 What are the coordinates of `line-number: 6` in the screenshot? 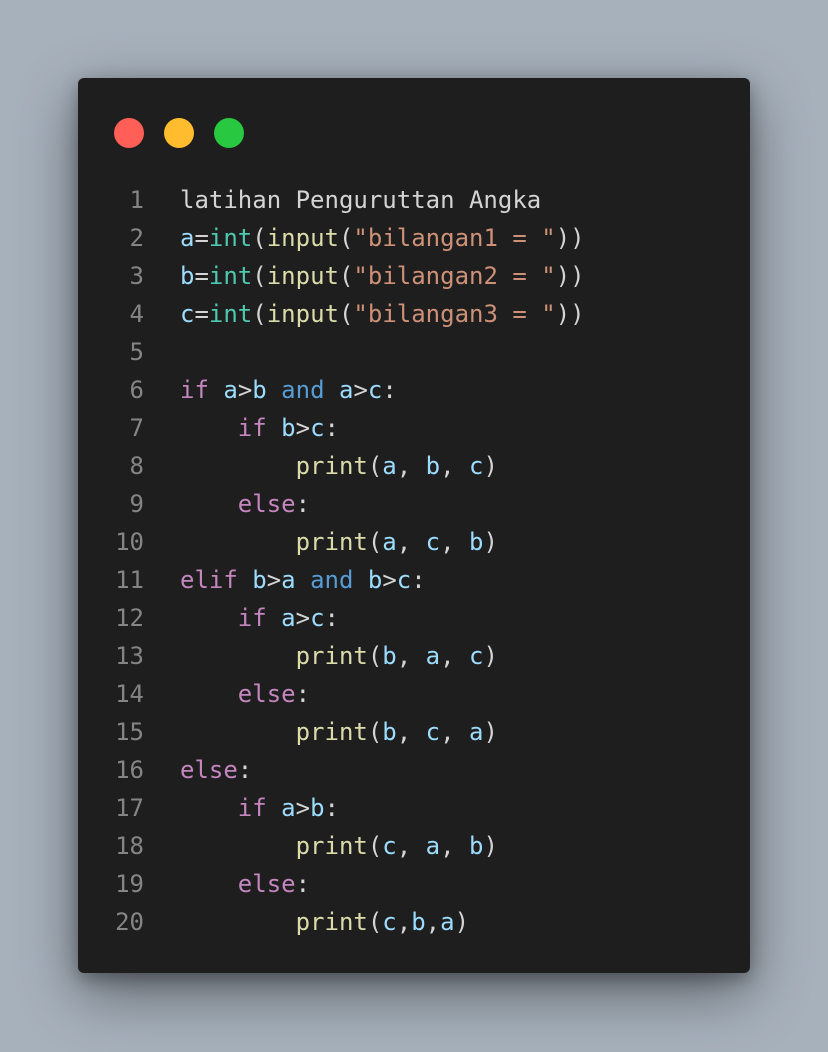 It's located at (136, 390).